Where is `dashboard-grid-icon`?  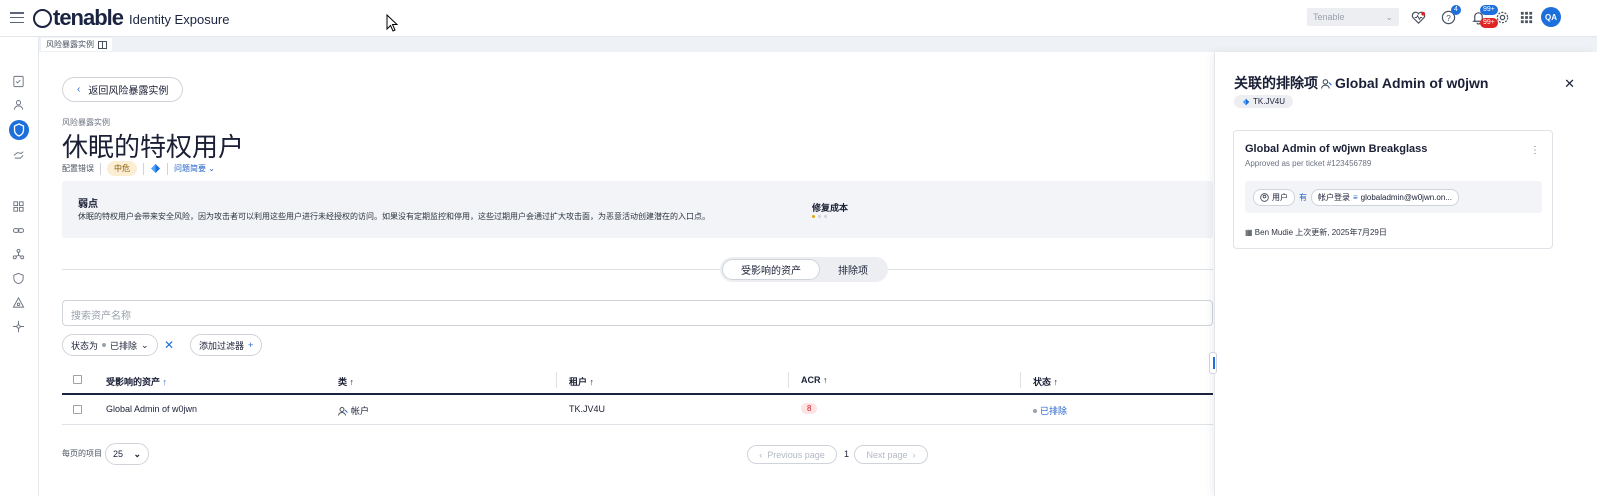
dashboard-grid-icon is located at coordinates (18, 206).